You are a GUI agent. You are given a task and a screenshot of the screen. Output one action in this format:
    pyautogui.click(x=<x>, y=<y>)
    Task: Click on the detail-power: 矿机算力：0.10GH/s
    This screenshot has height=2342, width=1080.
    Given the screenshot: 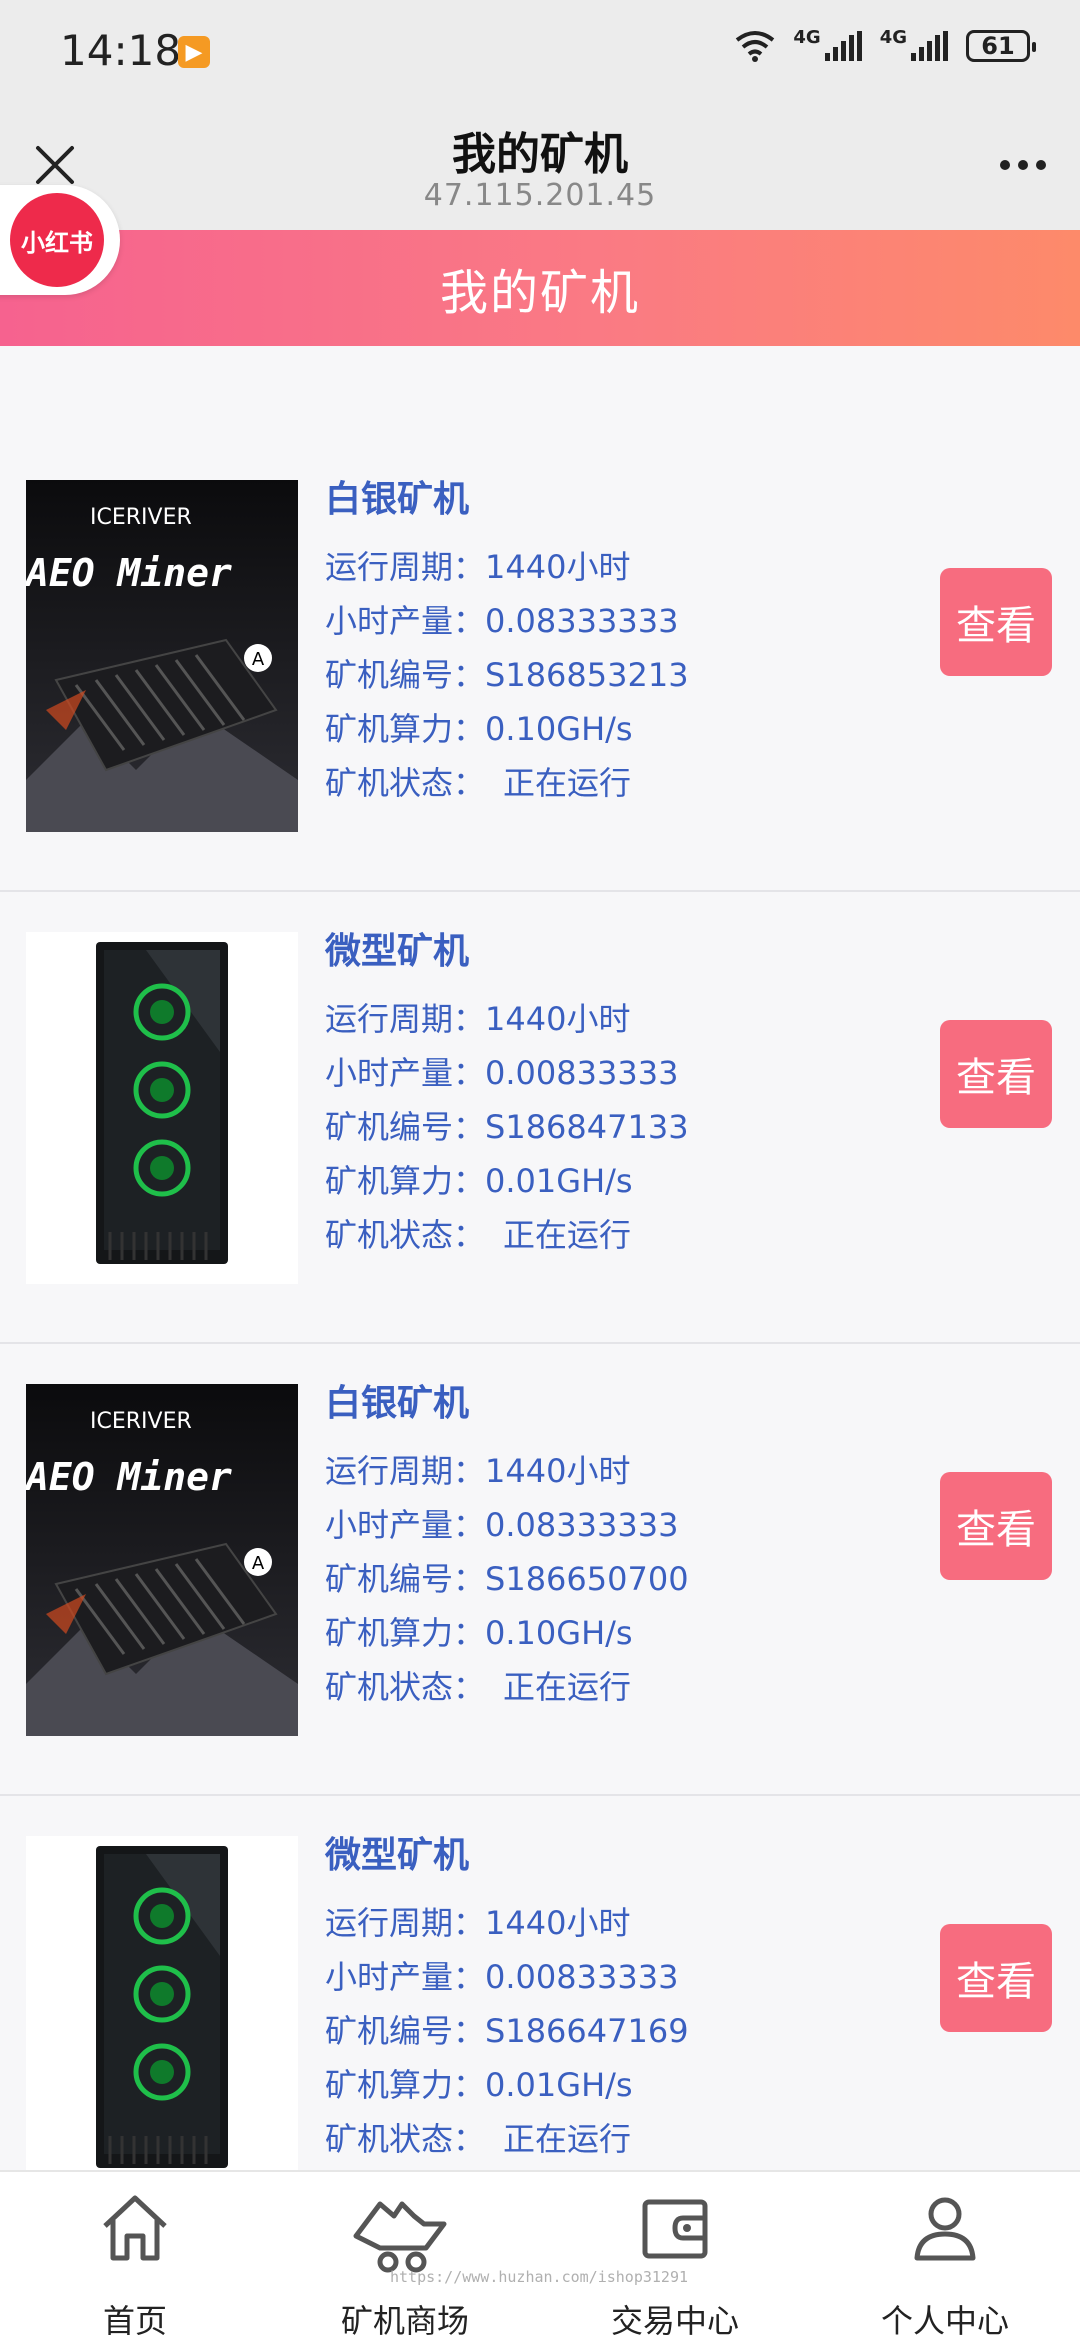 What is the action you would take?
    pyautogui.click(x=507, y=729)
    